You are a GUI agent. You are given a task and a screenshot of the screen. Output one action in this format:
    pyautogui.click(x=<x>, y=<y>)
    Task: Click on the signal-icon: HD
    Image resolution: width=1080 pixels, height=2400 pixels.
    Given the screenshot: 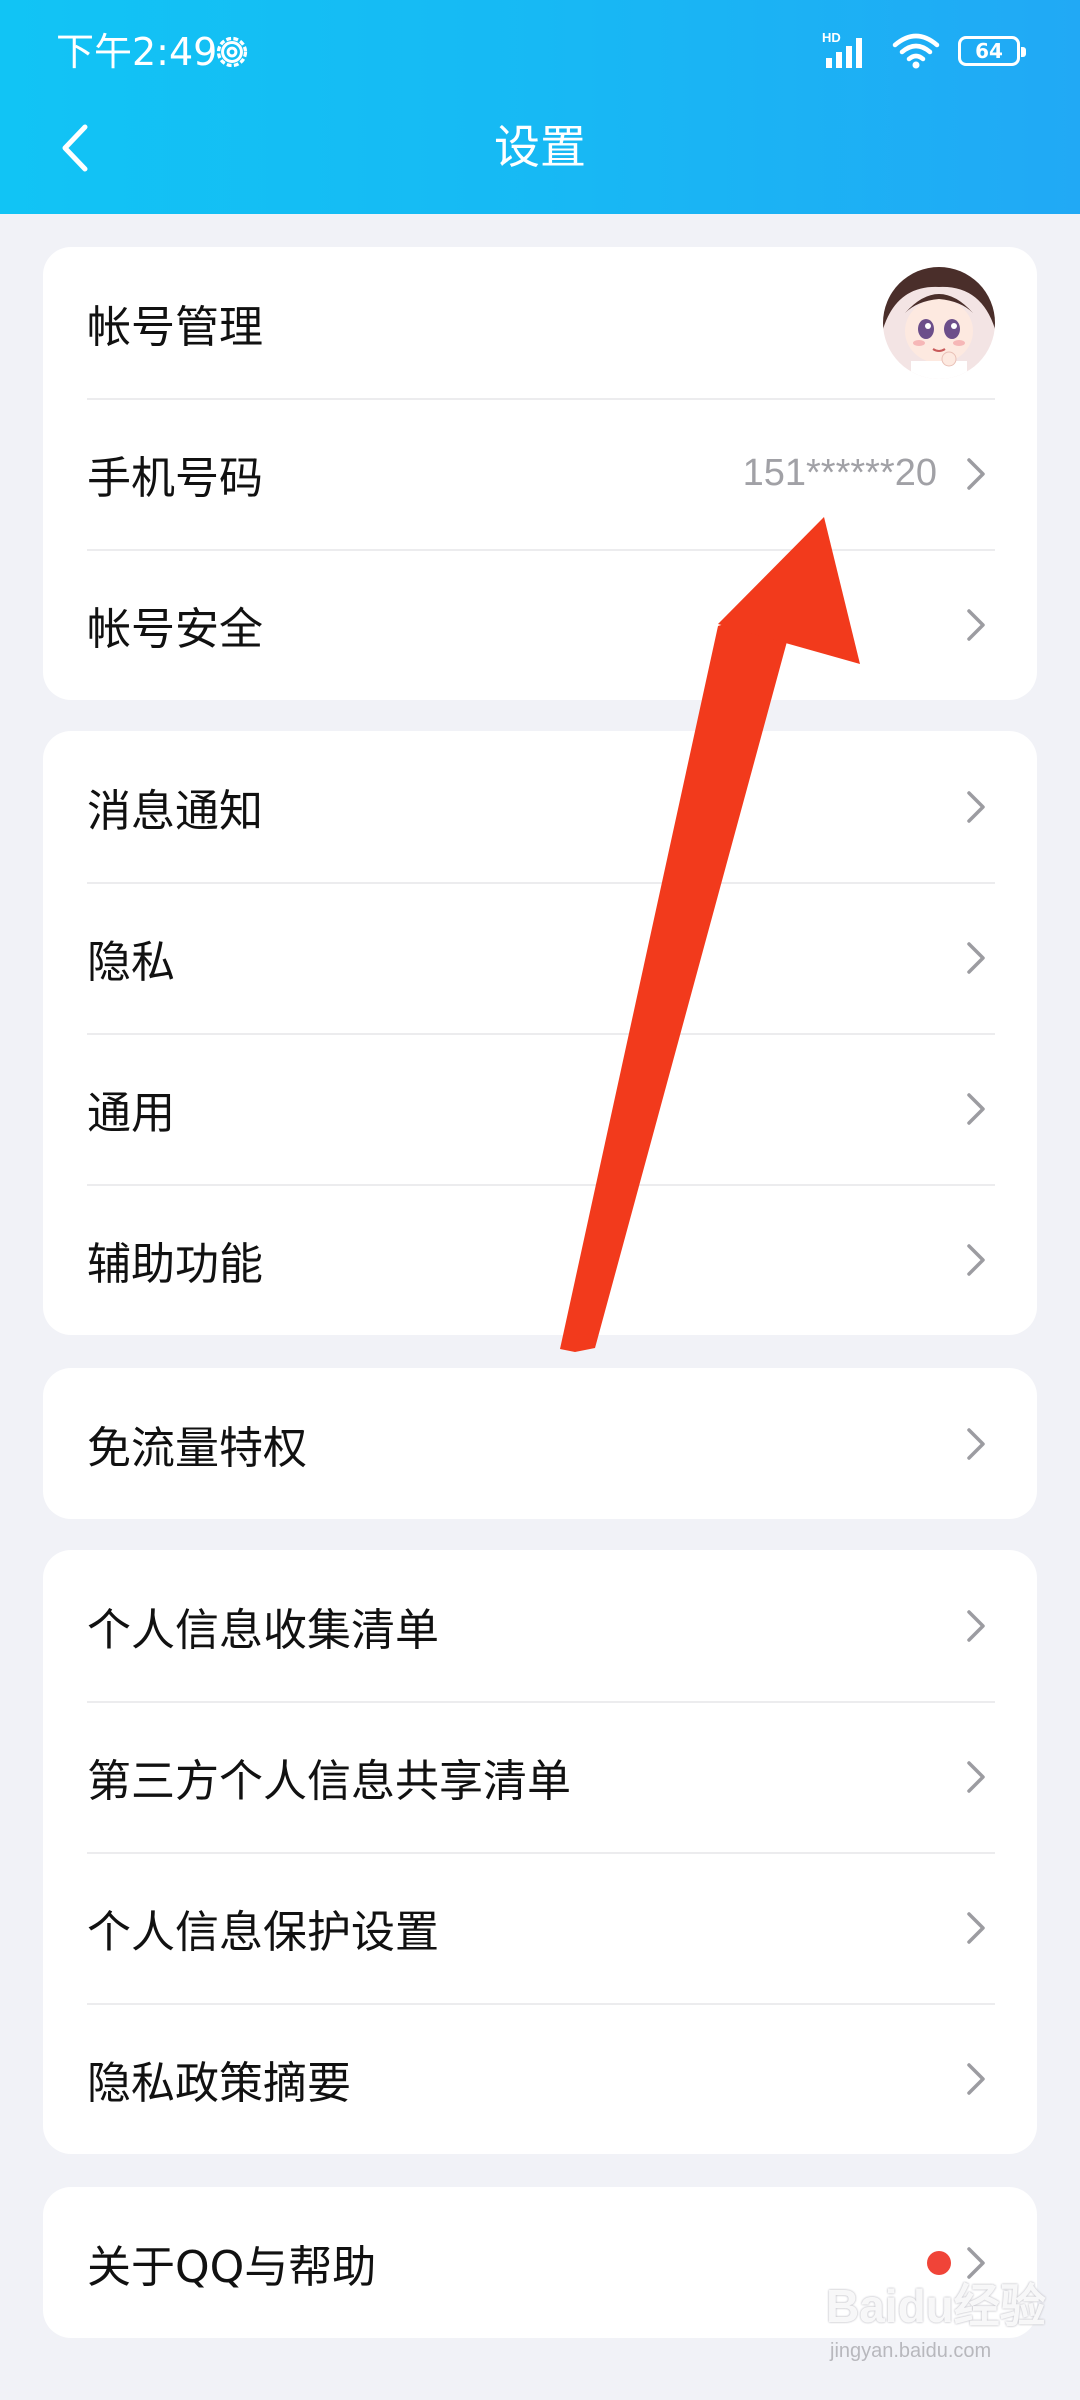 What is the action you would take?
    pyautogui.click(x=848, y=51)
    